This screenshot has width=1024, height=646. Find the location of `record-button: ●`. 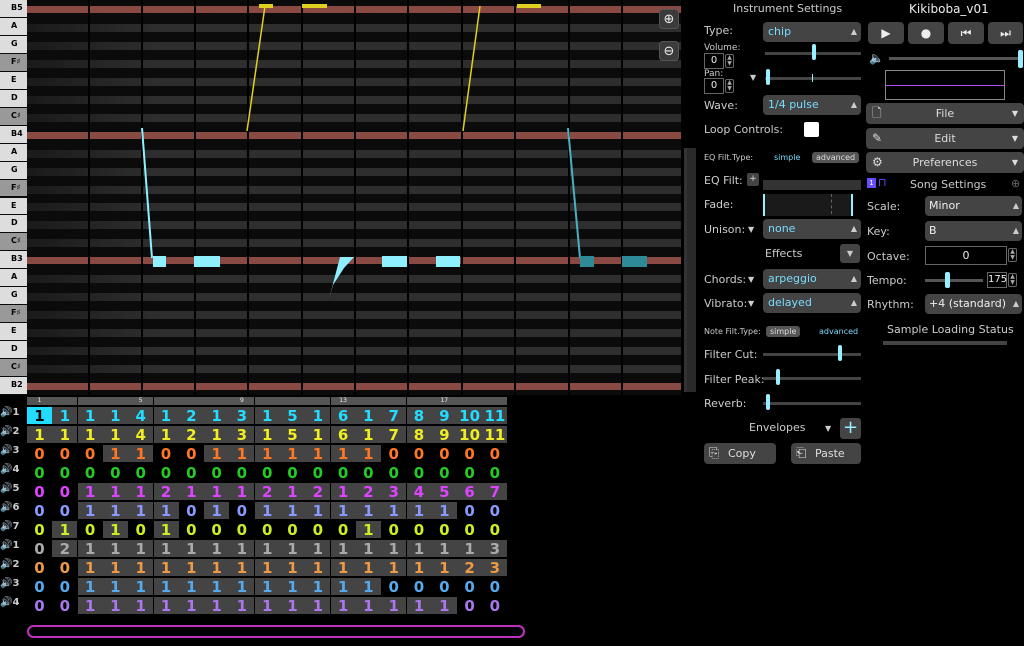

record-button: ● is located at coordinates (926, 33).